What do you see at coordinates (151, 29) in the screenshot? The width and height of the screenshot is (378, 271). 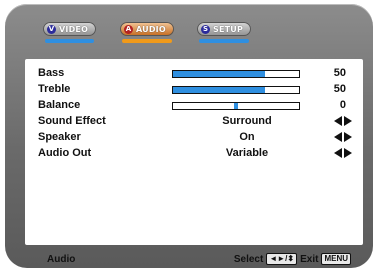 I see `tab-audio-label: AUDIO` at bounding box center [151, 29].